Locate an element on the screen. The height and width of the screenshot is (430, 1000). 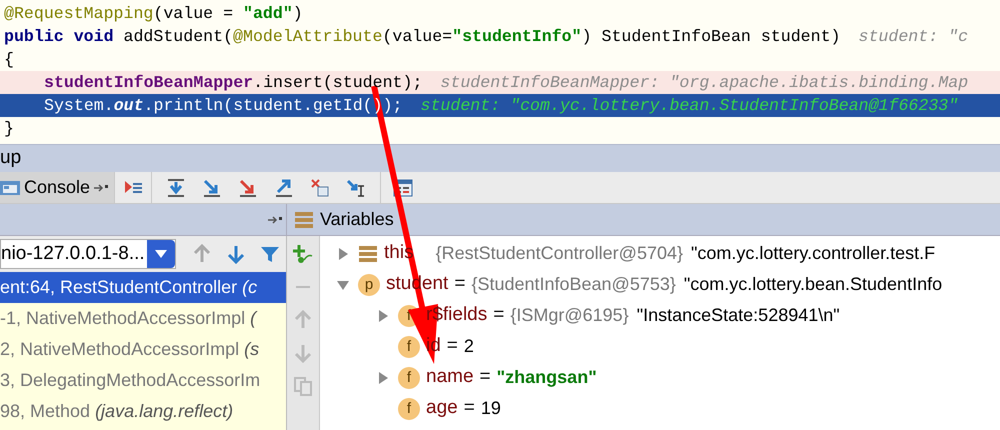
parameter-icon: p is located at coordinates (369, 285).